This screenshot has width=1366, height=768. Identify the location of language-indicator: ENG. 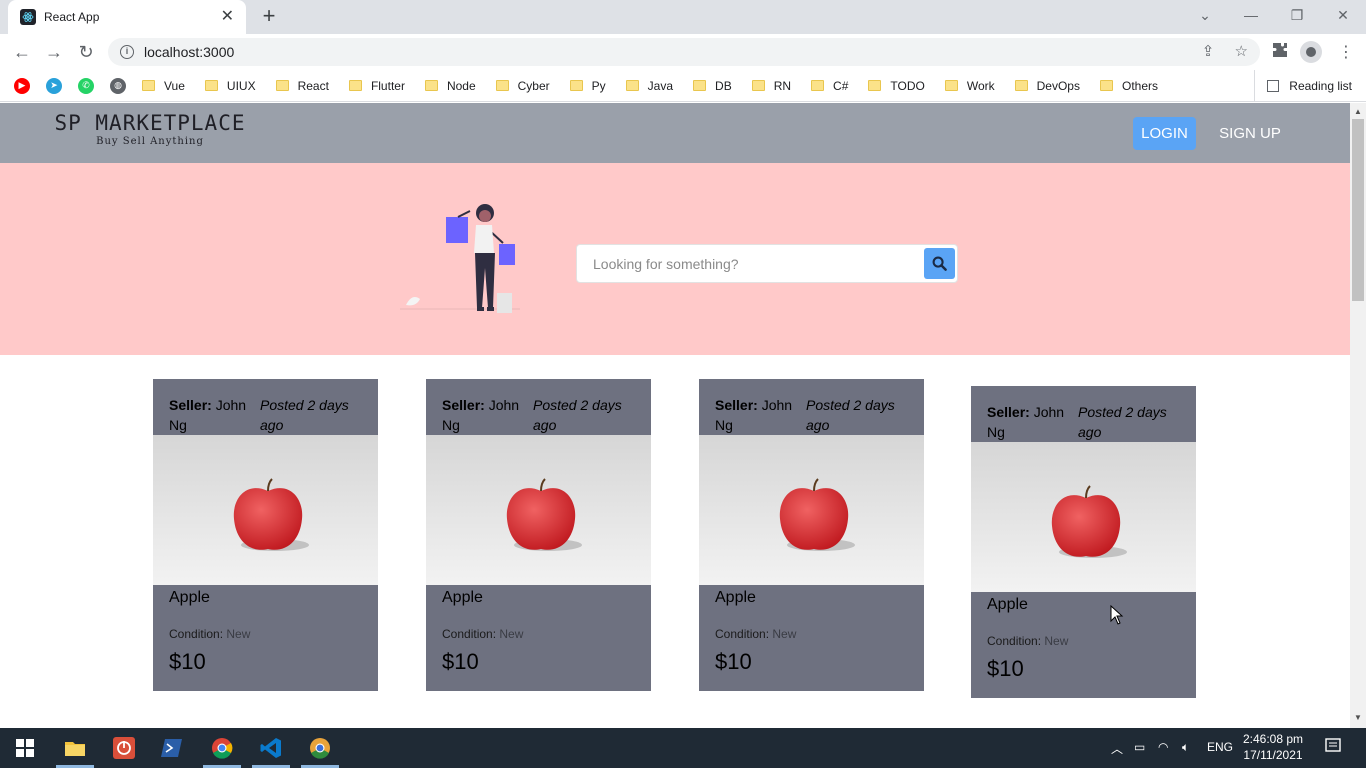
(1220, 747).